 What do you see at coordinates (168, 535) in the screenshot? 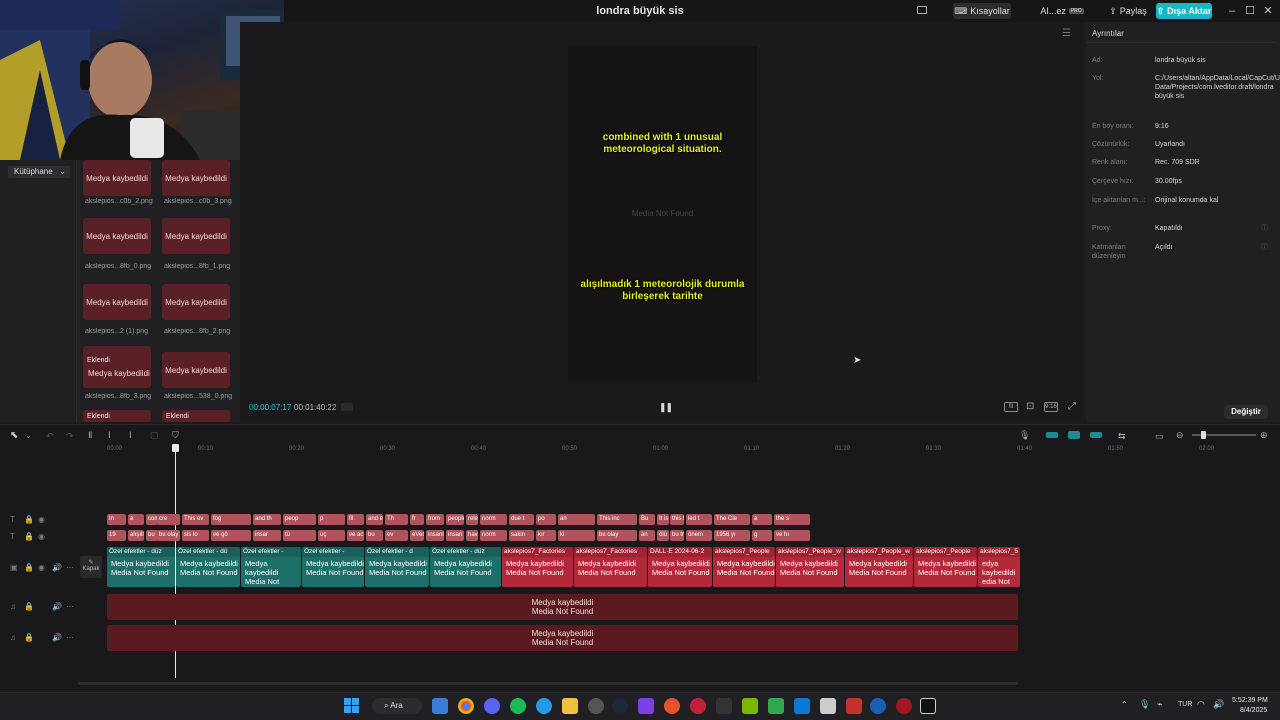
I see `text-clip: bu olay` at bounding box center [168, 535].